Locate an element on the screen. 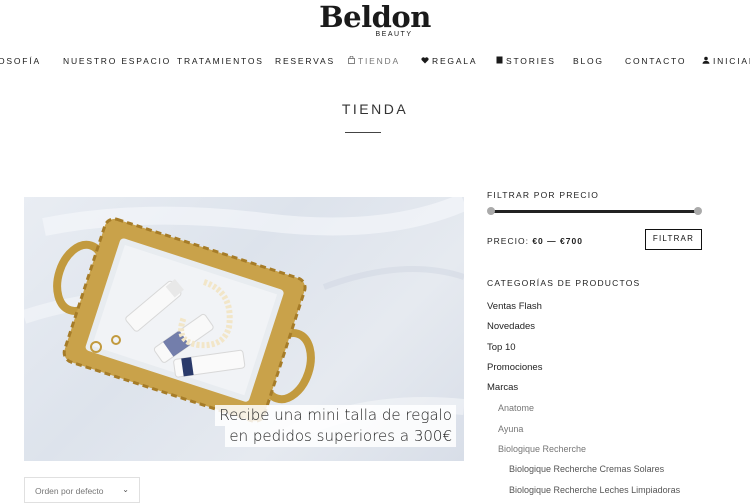  category-novedades: Novedades is located at coordinates (612, 331).